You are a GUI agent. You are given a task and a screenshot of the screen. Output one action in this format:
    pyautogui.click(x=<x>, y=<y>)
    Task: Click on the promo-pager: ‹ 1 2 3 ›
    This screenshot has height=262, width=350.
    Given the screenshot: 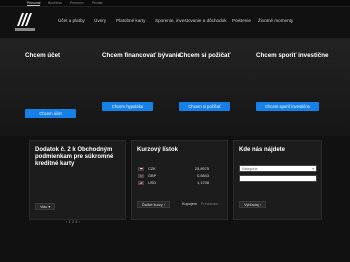 What is the action you would take?
    pyautogui.click(x=73, y=221)
    